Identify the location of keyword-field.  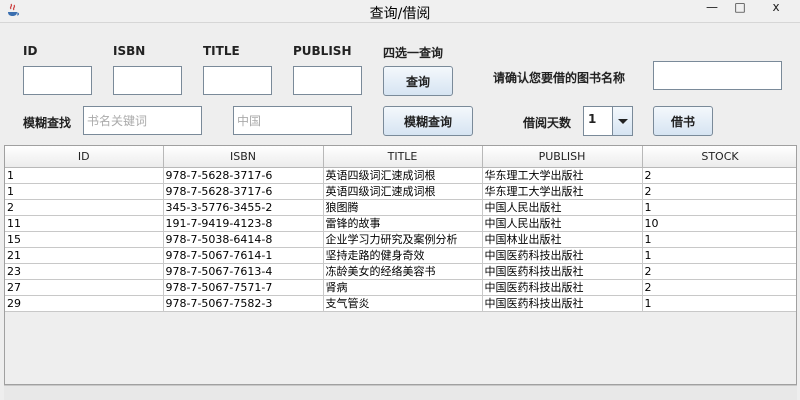
(142, 120).